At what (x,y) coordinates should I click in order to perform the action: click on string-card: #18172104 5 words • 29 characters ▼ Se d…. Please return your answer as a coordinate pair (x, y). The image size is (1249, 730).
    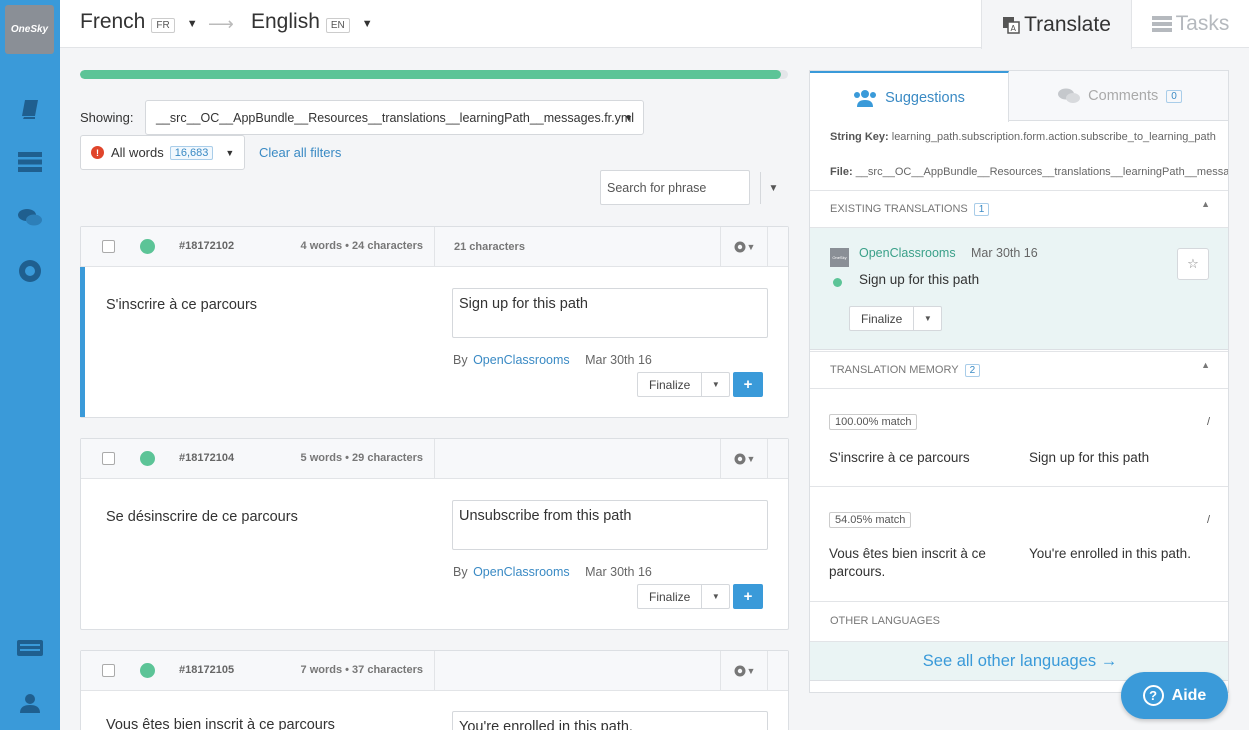
    Looking at the image, I should click on (434, 534).